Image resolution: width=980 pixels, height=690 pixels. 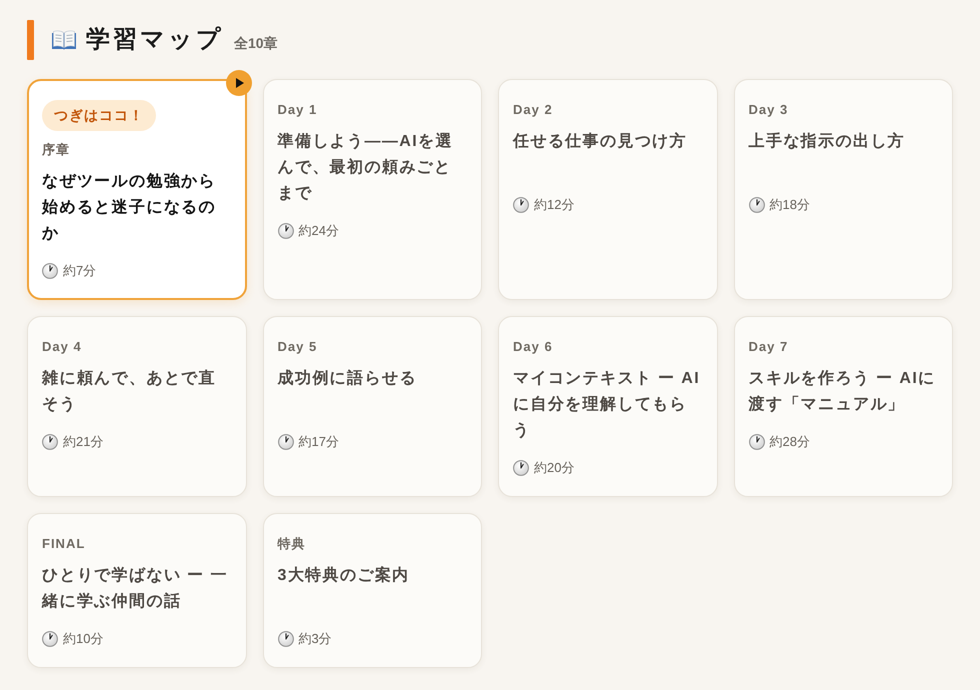 What do you see at coordinates (298, 110) in the screenshot?
I see `chapter-label: Day 1` at bounding box center [298, 110].